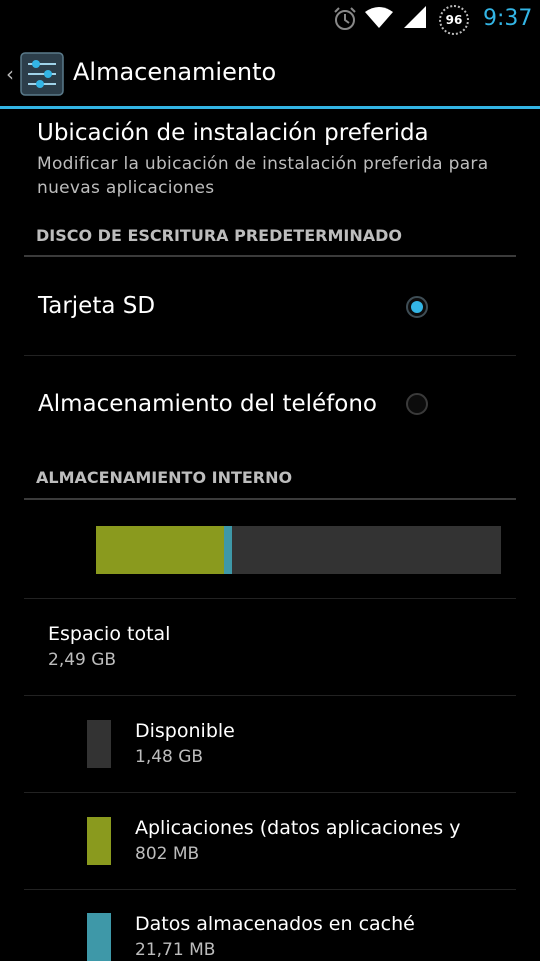  I want to click on wifi-icon, so click(379, 17).